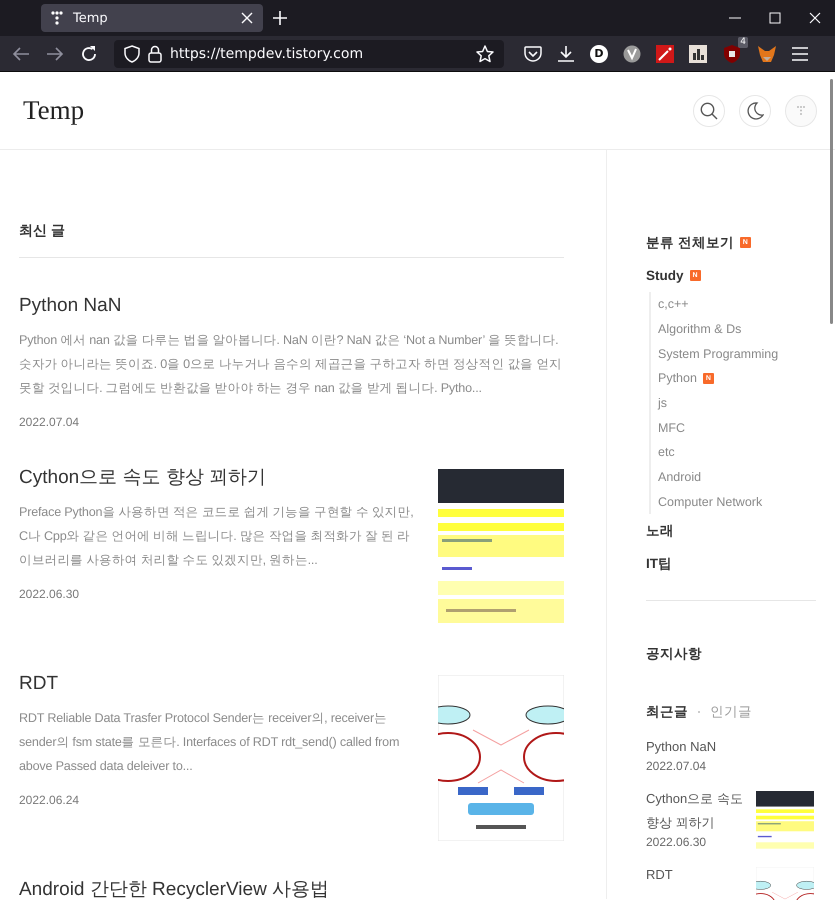 This screenshot has height=900, width=835. I want to click on subcategory-link: MFC, so click(672, 427).